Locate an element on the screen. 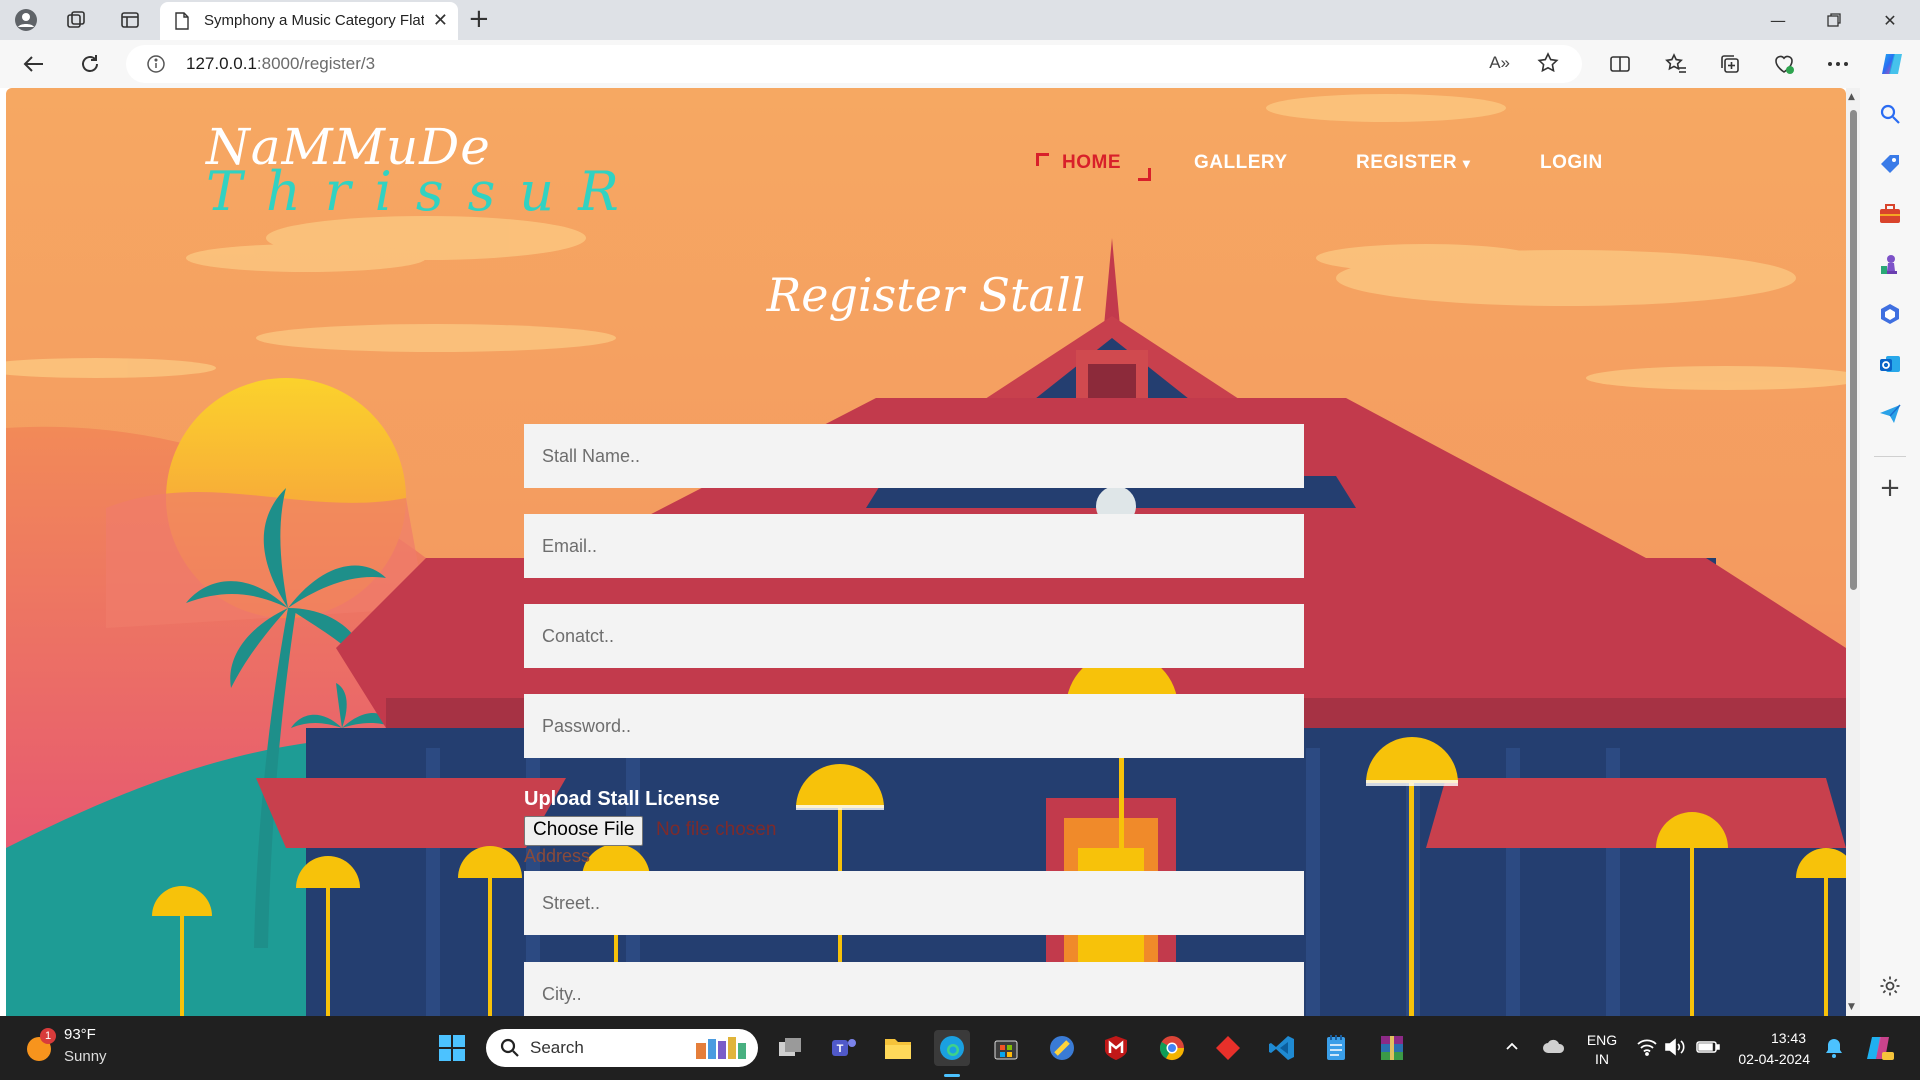 Image resolution: width=1920 pixels, height=1080 pixels. street-field is located at coordinates (914, 903).